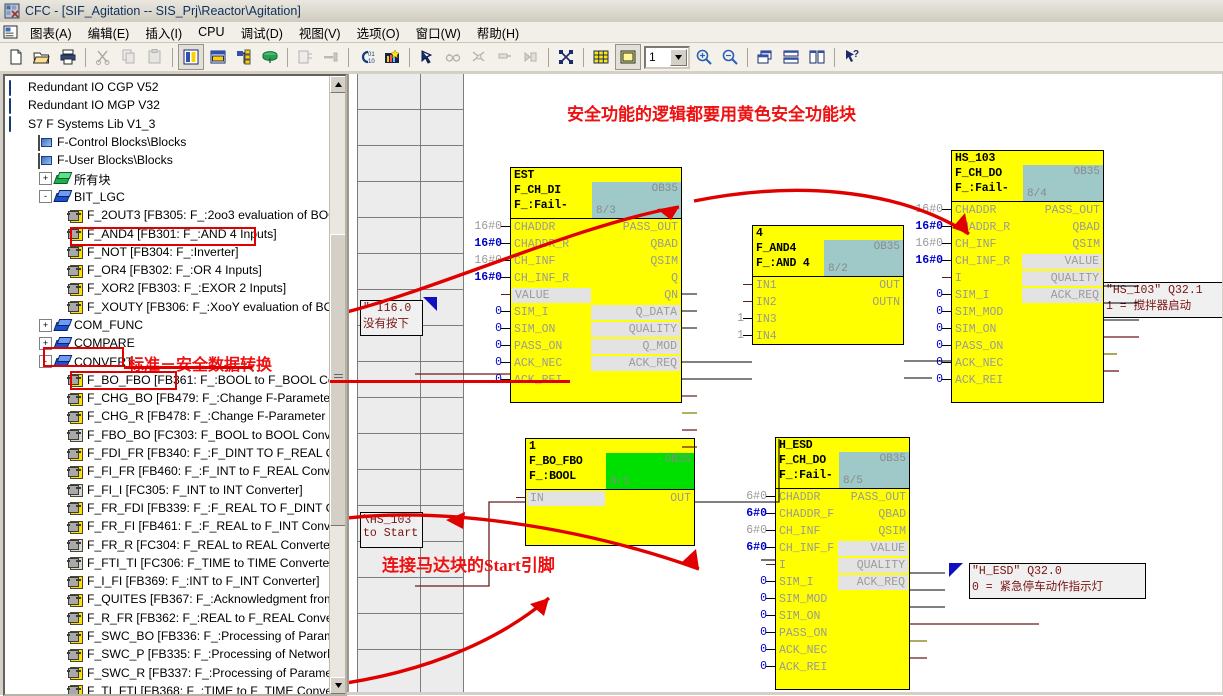 The height and width of the screenshot is (696, 1223). I want to click on input-pin-label: CHADDR, so click(534, 227).